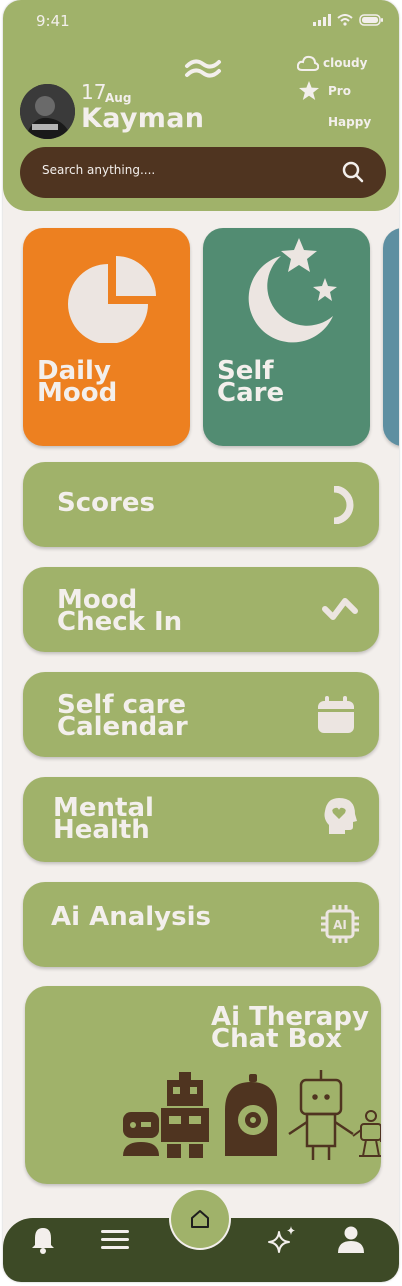  What do you see at coordinates (345, 63) in the screenshot?
I see `weather-label: cloudy` at bounding box center [345, 63].